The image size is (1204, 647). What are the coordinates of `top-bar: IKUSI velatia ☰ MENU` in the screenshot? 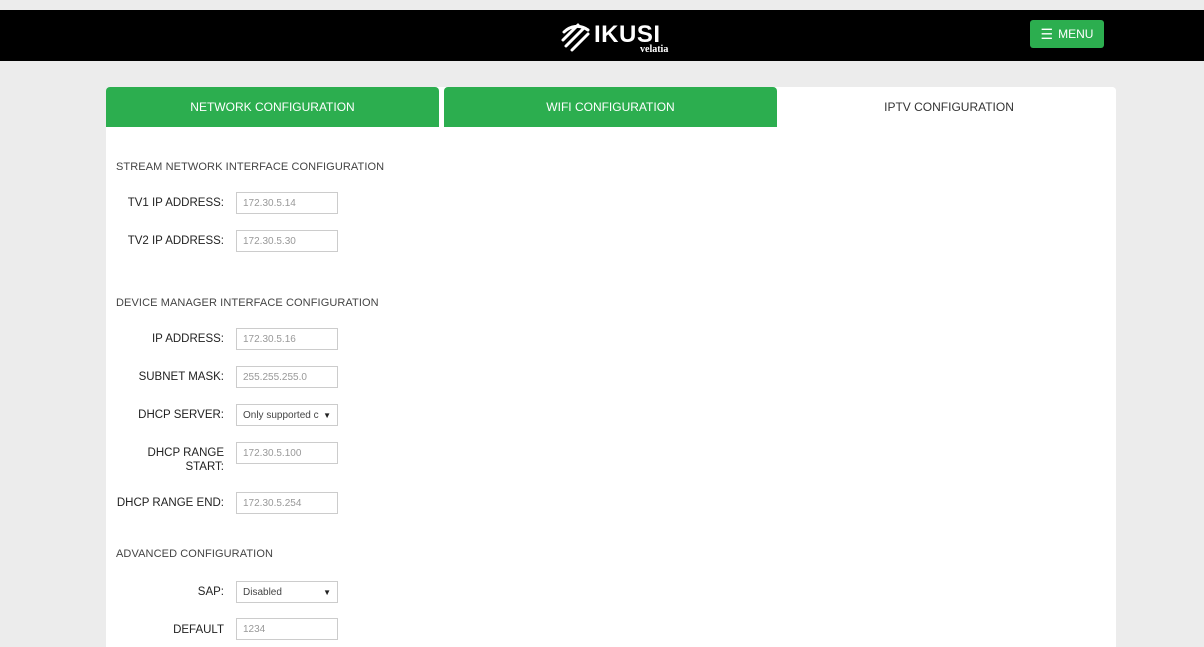 It's located at (602, 35).